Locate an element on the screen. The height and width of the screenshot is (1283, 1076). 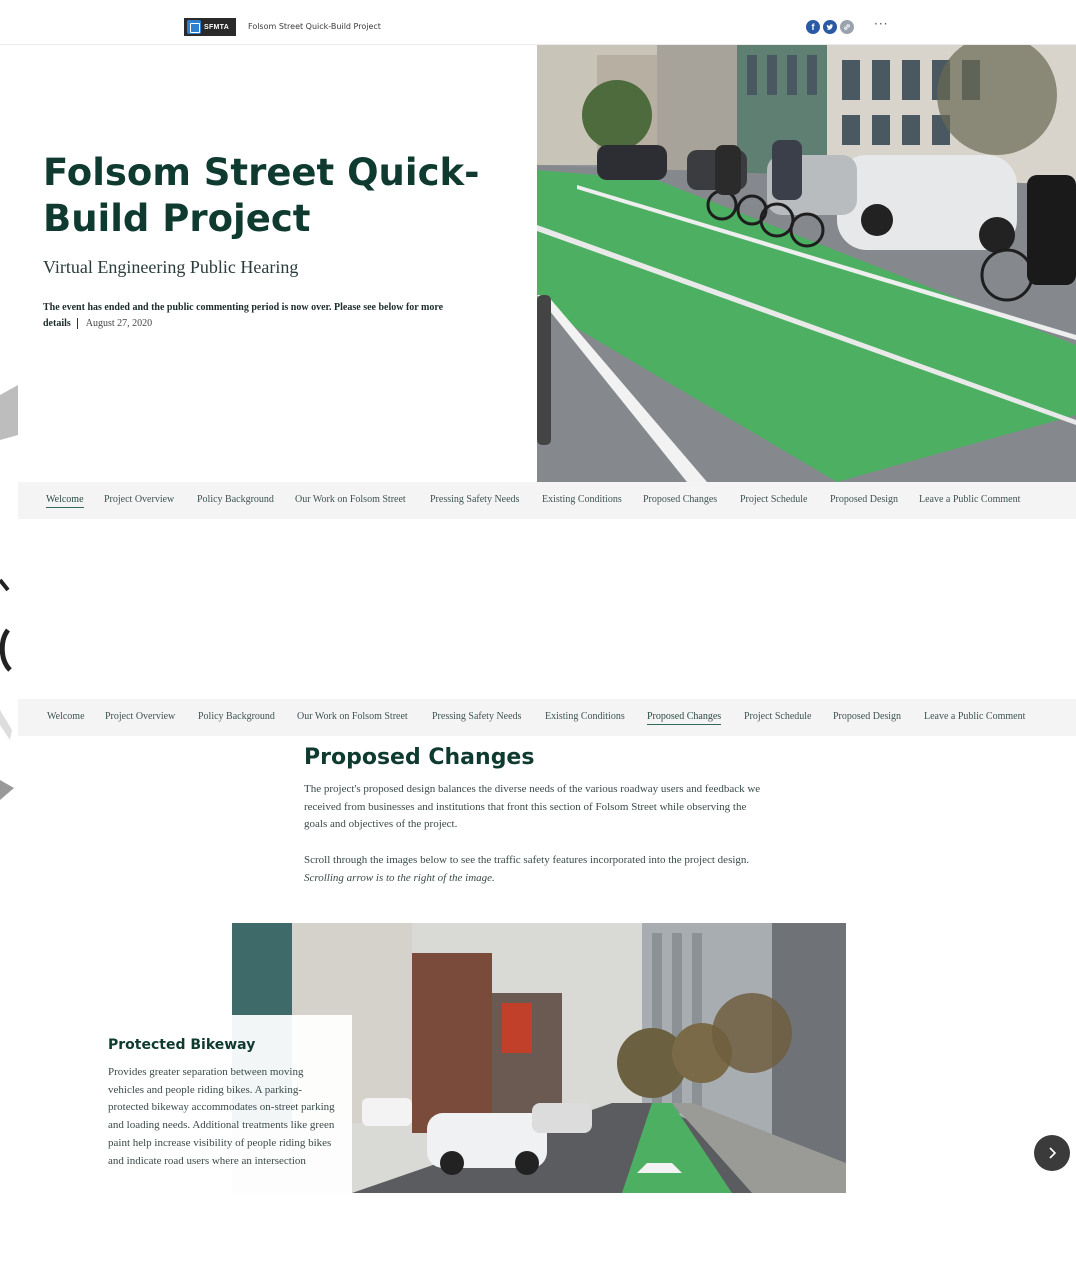
sfmta-logo-icon is located at coordinates (194, 27).